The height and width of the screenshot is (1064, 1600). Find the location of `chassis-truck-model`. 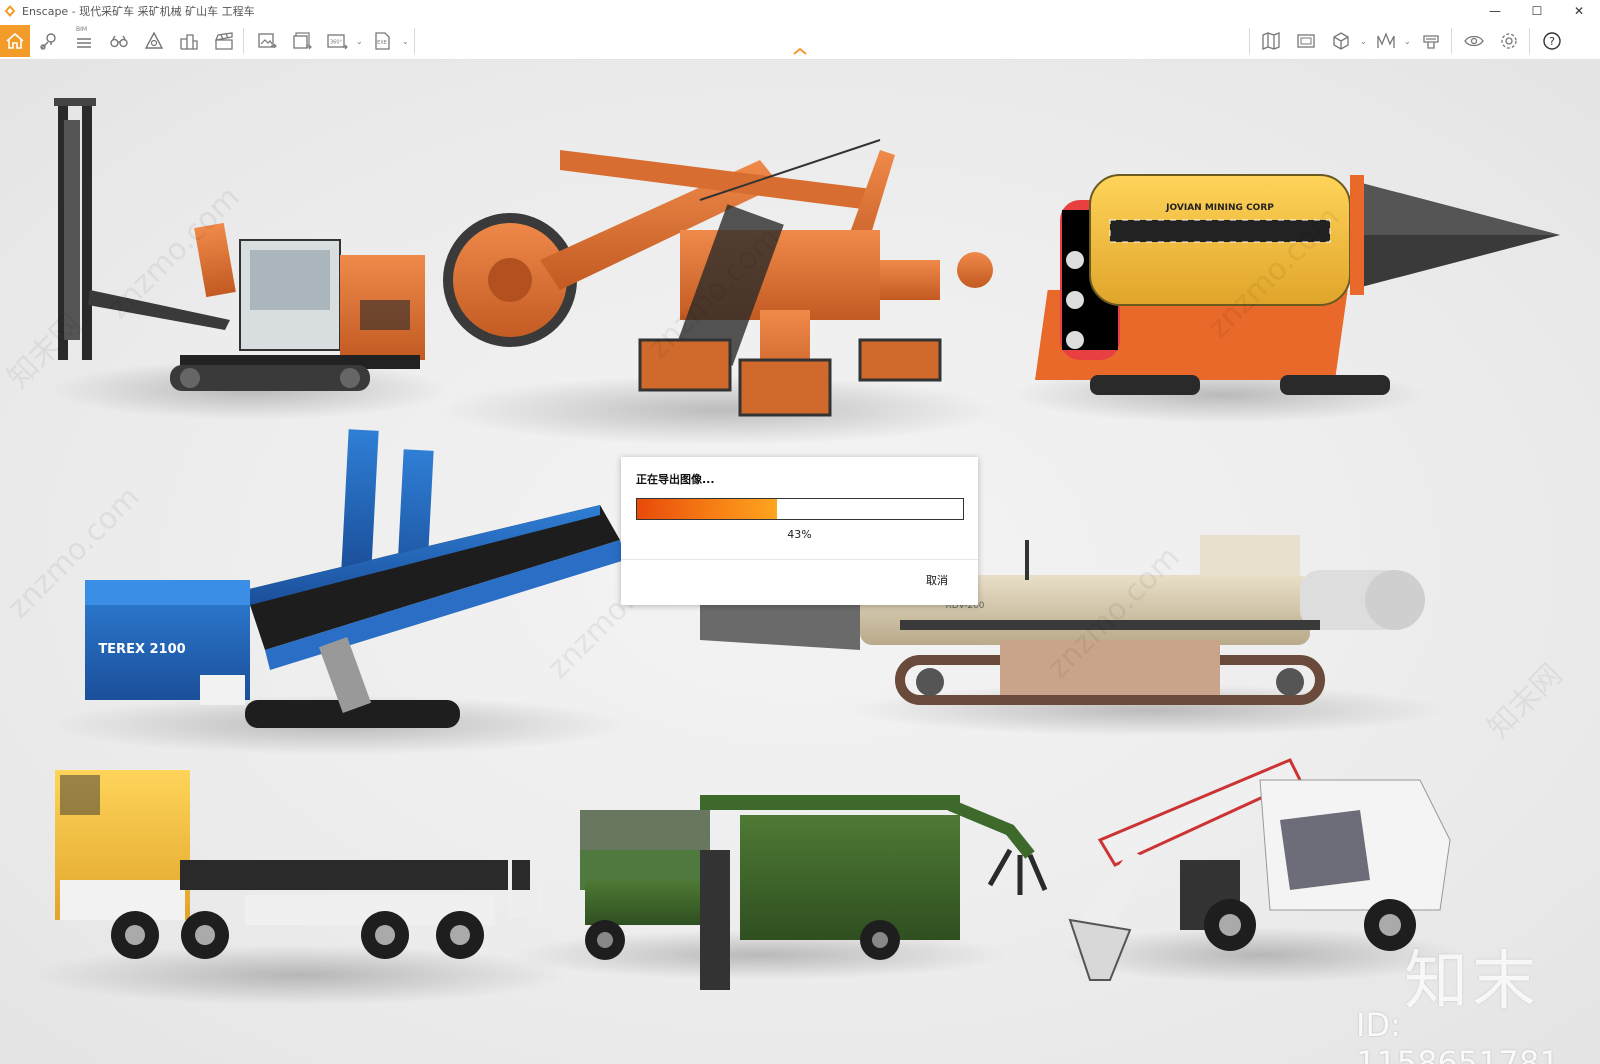

chassis-truck-model is located at coordinates (300, 887).